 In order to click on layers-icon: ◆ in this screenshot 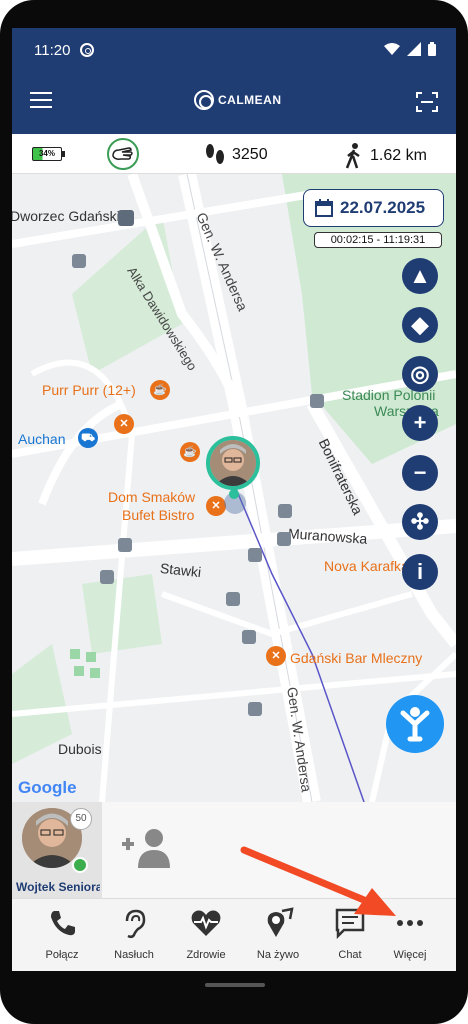, I will do `click(420, 324)`.